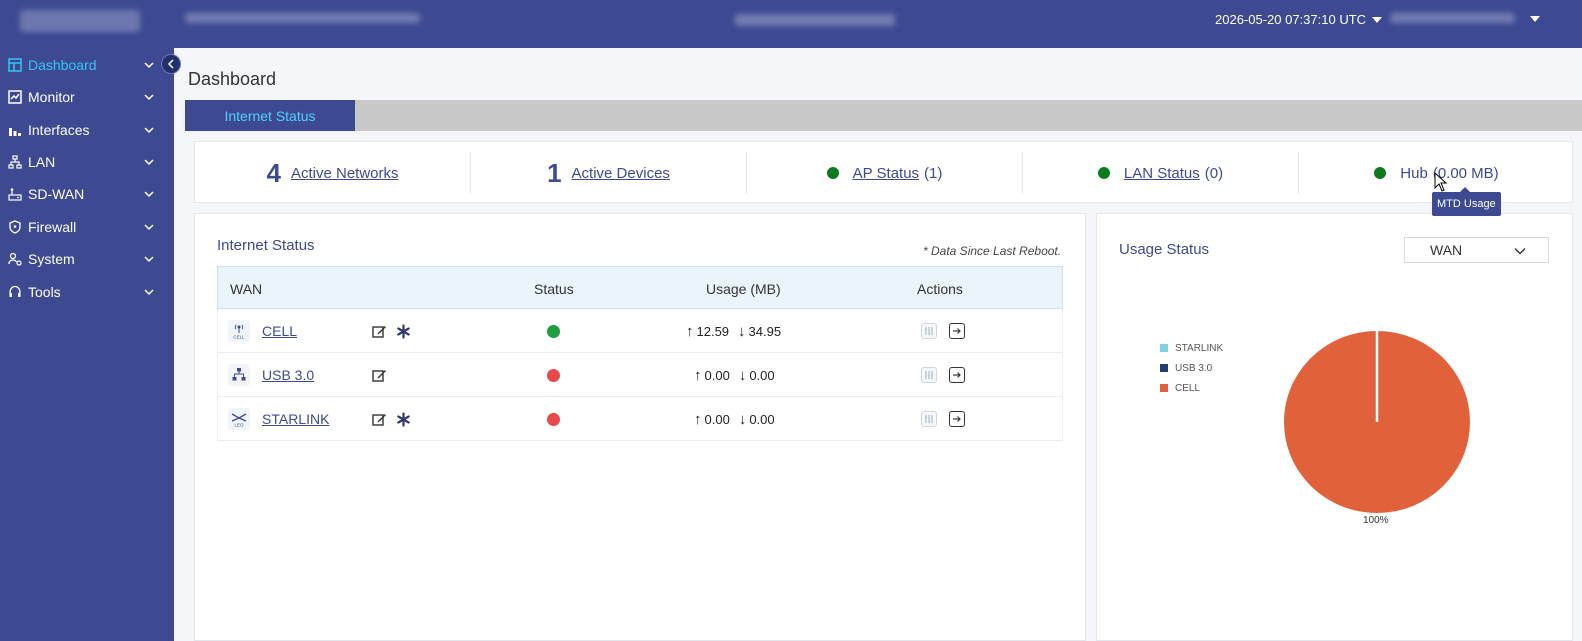  I want to click on table-row: LEO STARLINK ↑ 0.00 ↓ 0.00, so click(640, 419).